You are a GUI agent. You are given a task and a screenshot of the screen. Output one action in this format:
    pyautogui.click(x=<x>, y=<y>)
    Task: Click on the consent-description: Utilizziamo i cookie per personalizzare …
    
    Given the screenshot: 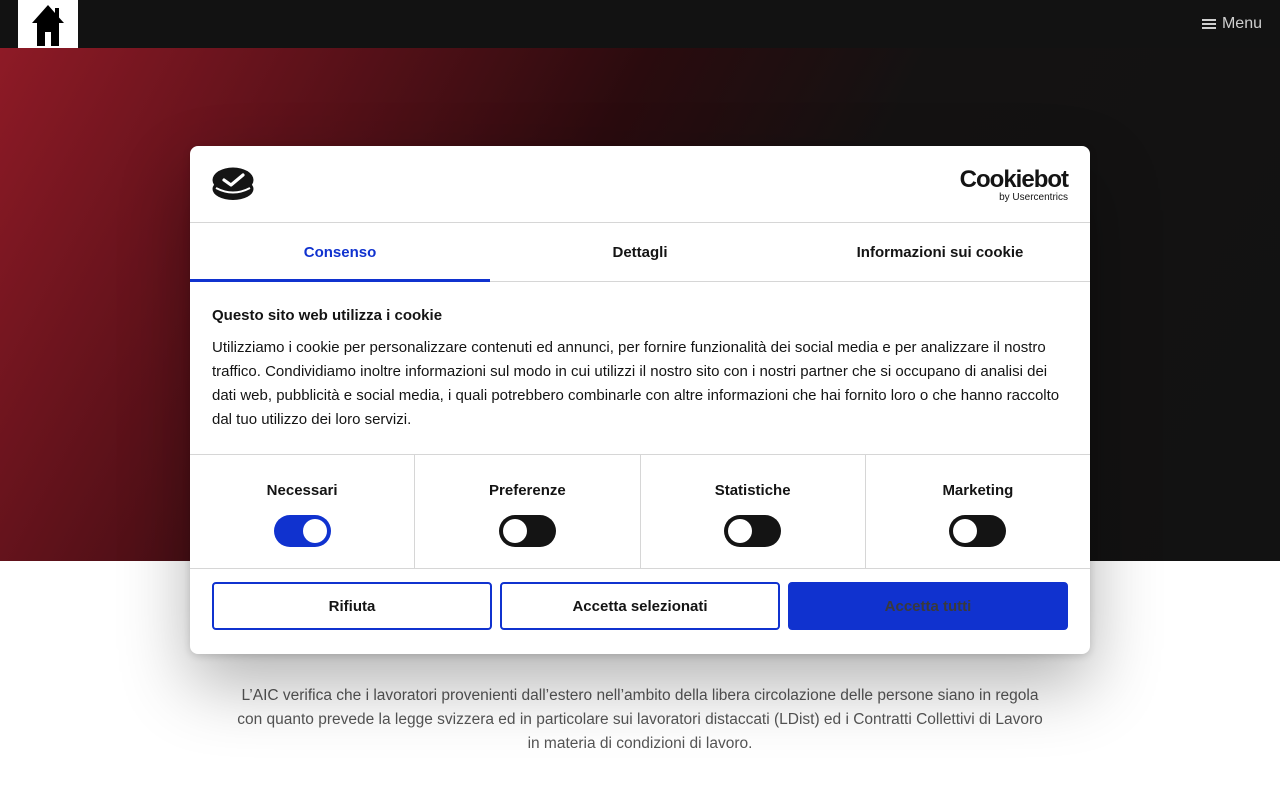 What is the action you would take?
    pyautogui.click(x=636, y=383)
    